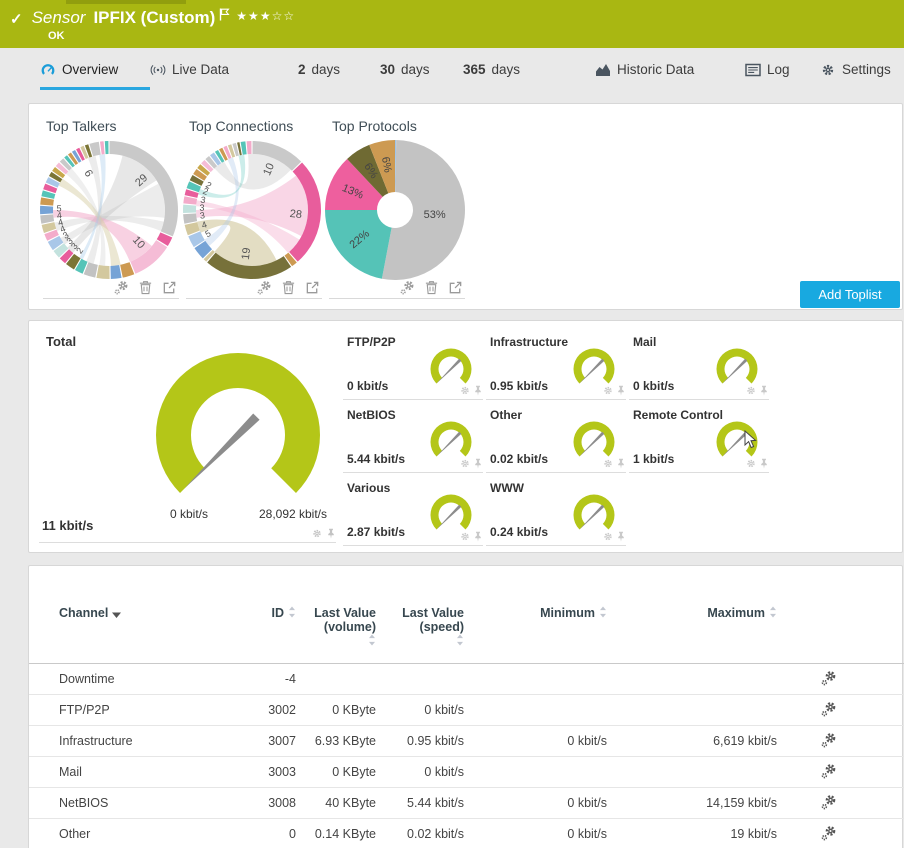  Describe the element at coordinates (507, 488) in the screenshot. I see `gauge-label: WWW` at that location.